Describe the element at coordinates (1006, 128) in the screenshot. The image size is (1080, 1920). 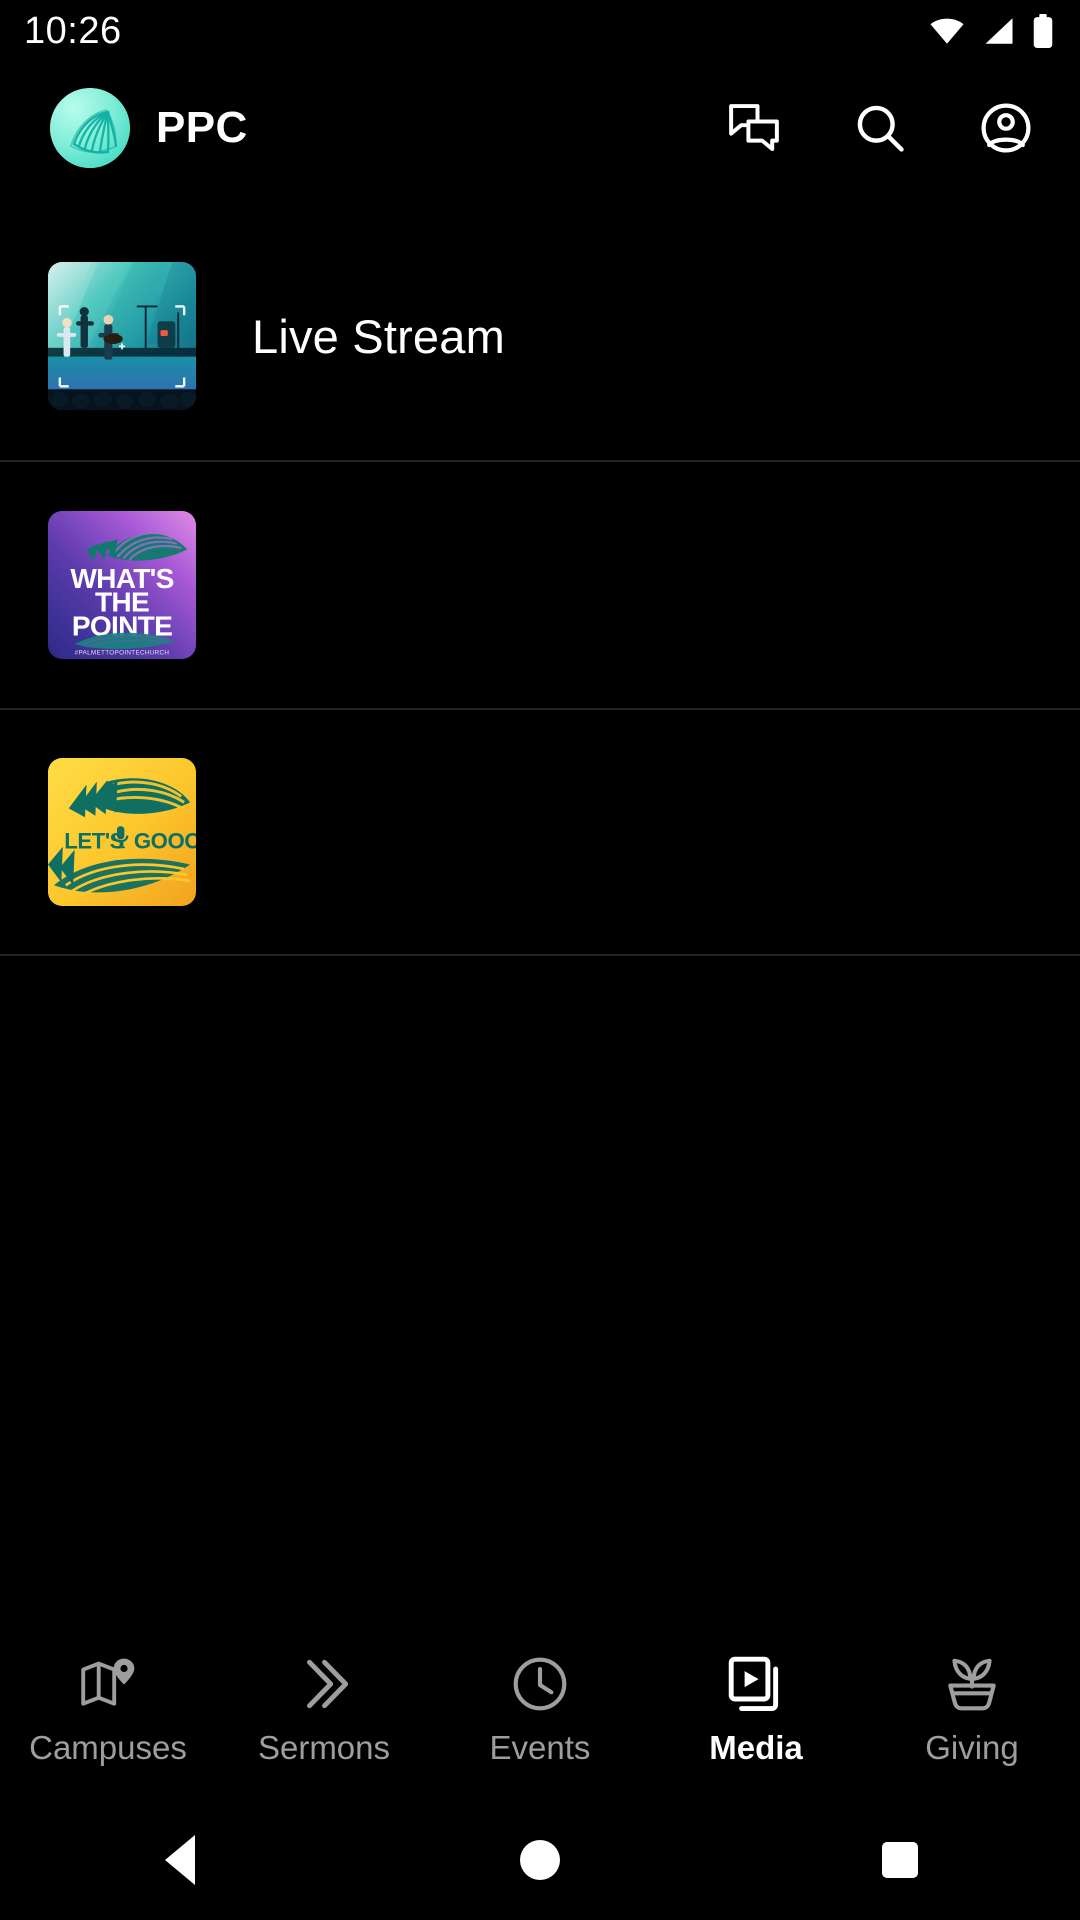
I see `account-circle-icon` at that location.